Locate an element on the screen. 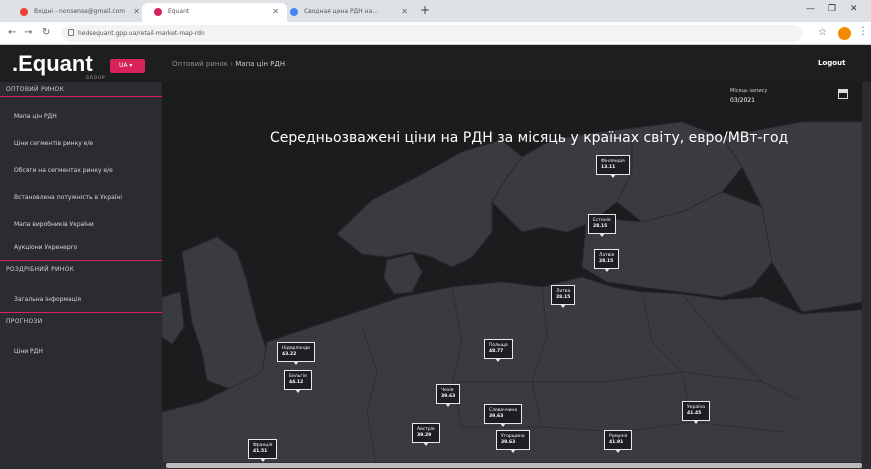  pin-value: 13.11 is located at coordinates (608, 167).